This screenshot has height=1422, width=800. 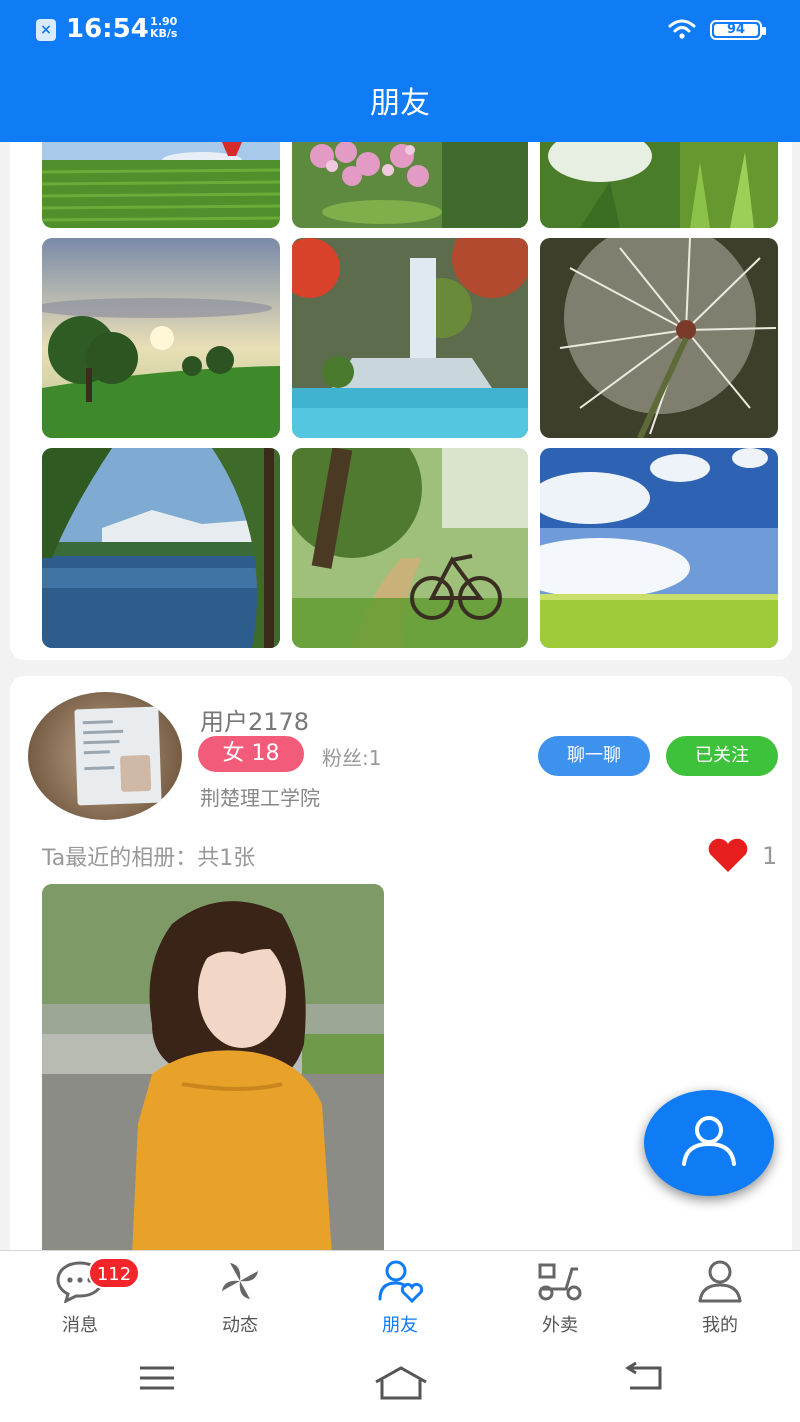 What do you see at coordinates (107, 29) in the screenshot?
I see `status-time: 16:54` at bounding box center [107, 29].